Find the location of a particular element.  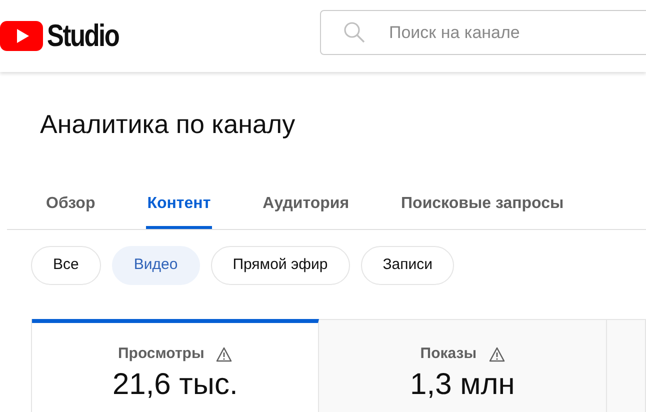

metric-label: Показы is located at coordinates (448, 354).